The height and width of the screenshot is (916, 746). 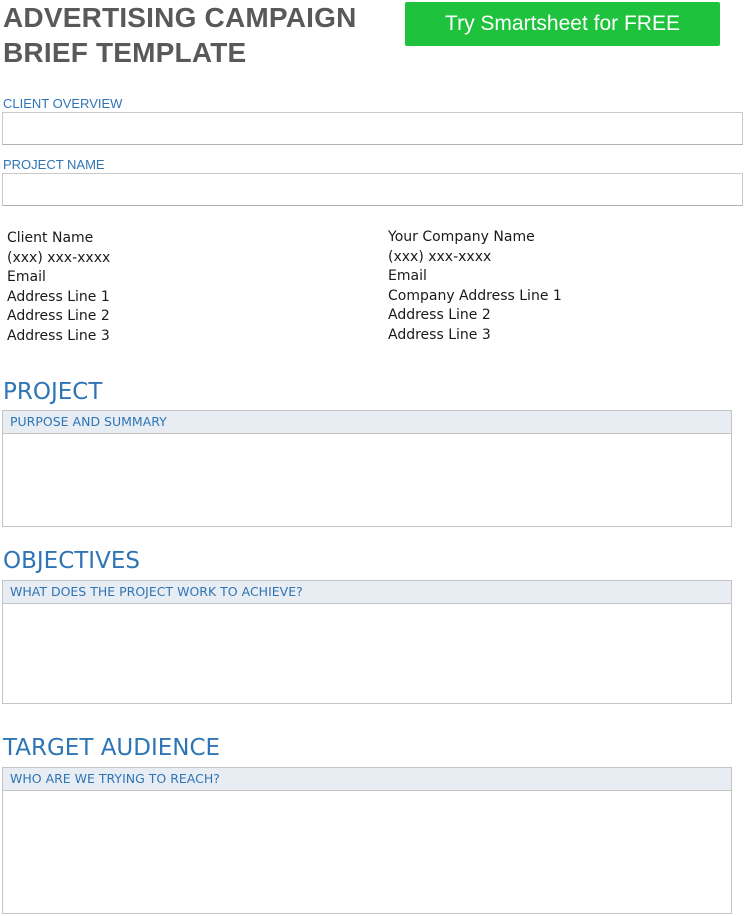 I want to click on target-audience-heading: TARGET AUDIENCE, so click(x=112, y=748).